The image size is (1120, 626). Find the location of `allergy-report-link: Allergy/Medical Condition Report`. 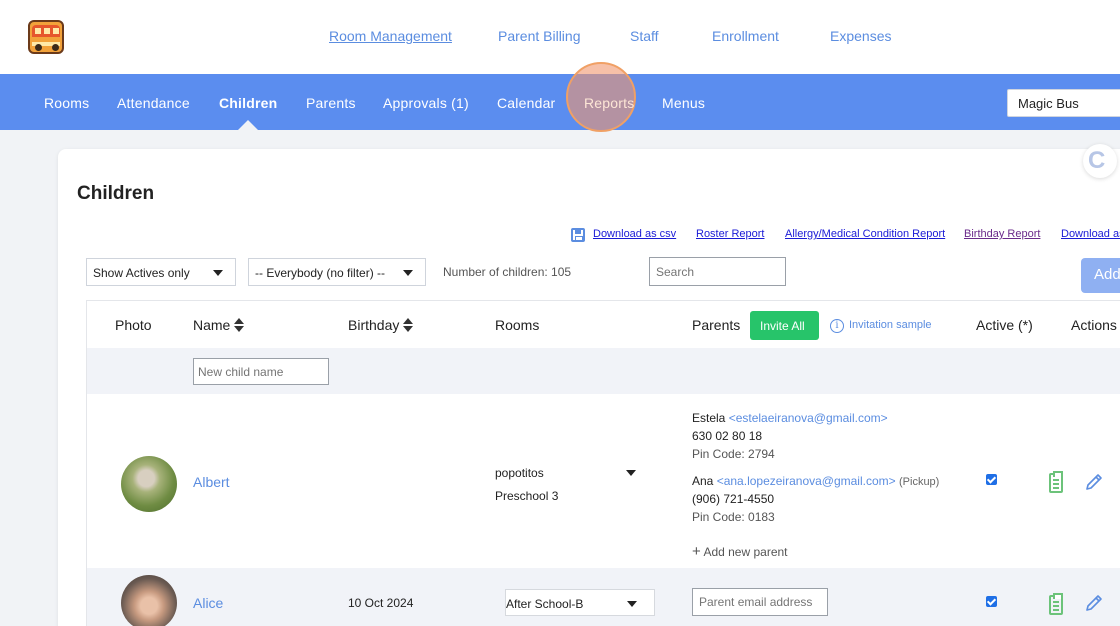

allergy-report-link: Allergy/Medical Condition Report is located at coordinates (865, 234).